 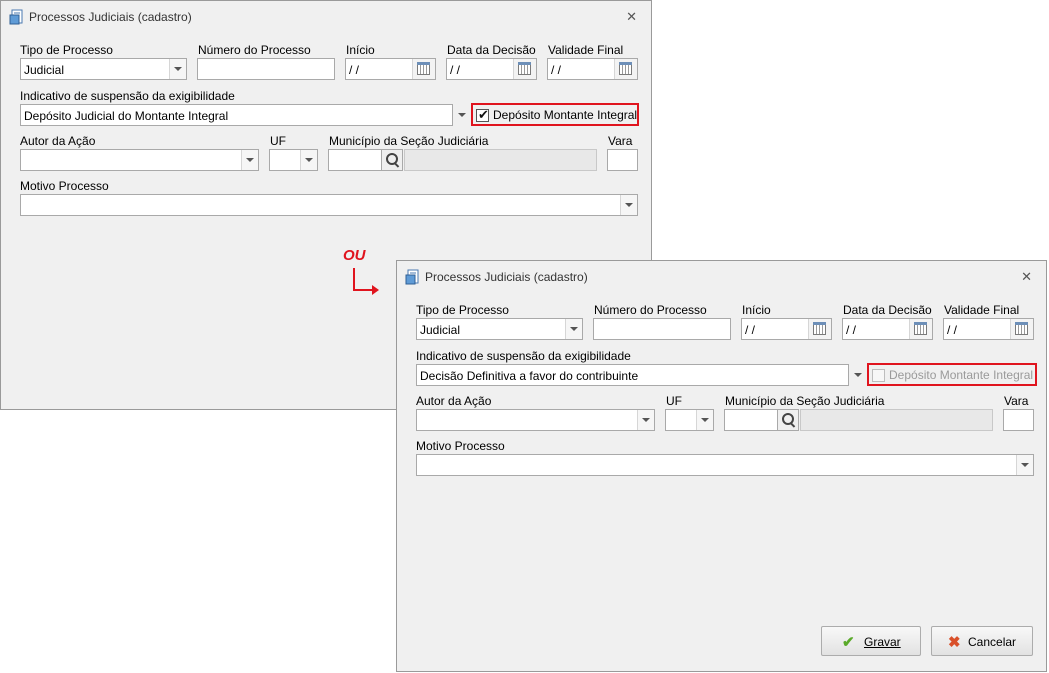 I want to click on deposito-montante-checkbox: ✔ Depósito Montante Integral, so click(x=555, y=114).